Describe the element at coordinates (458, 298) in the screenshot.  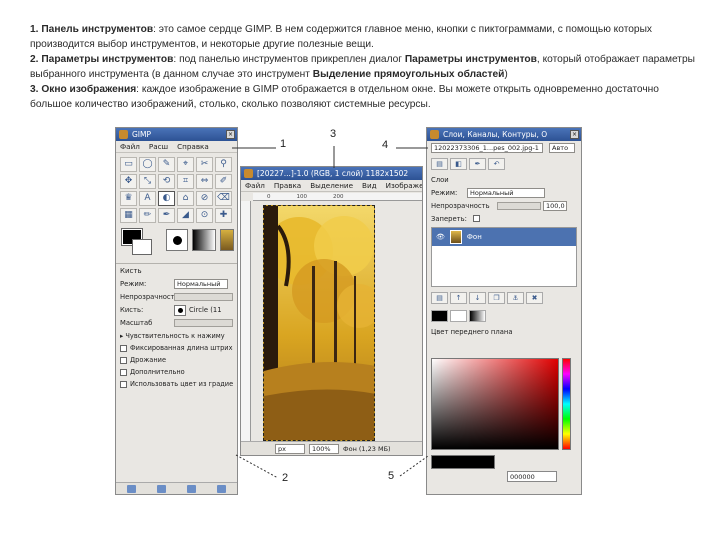
I see `raise-layer-button: ↑` at that location.